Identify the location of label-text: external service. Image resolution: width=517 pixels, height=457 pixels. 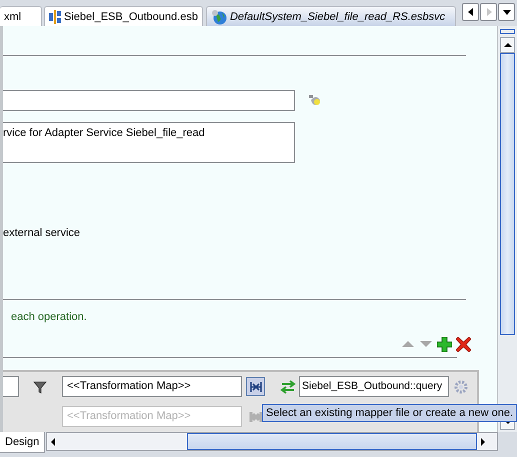
(41, 233).